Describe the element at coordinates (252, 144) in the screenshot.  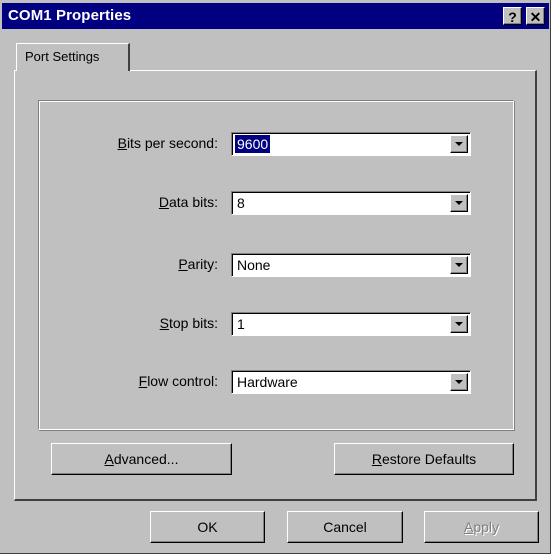
I see `bits-per-second-value: 9600` at that location.